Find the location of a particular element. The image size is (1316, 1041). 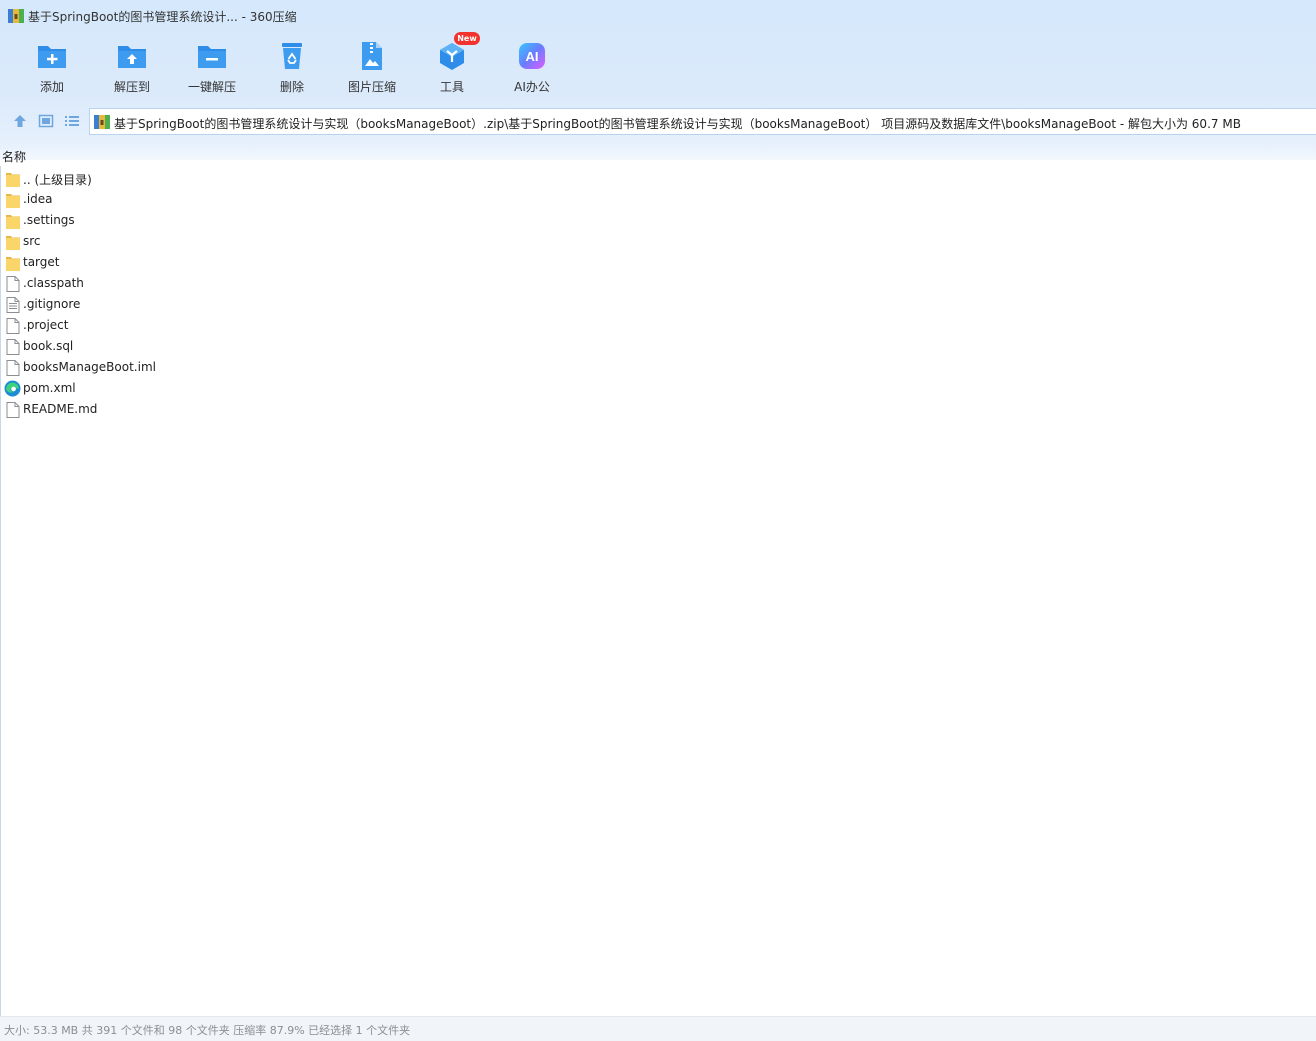

delete-button: 删除 is located at coordinates (292, 69).